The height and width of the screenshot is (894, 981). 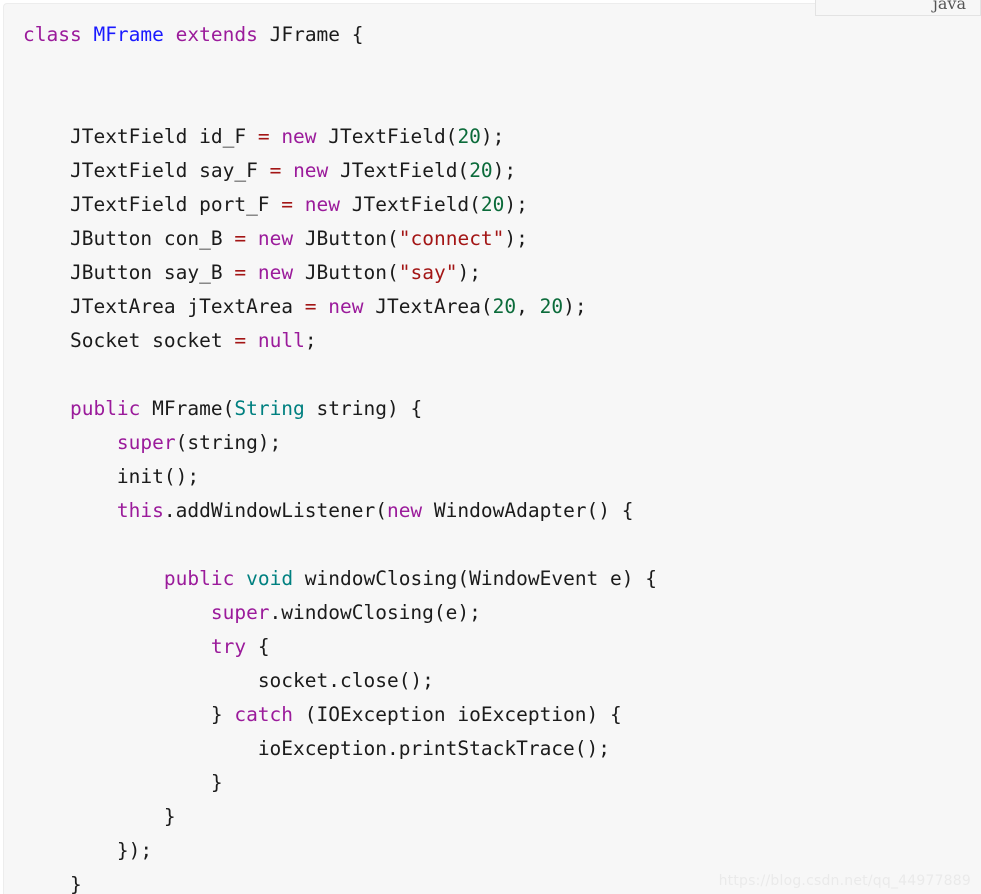 What do you see at coordinates (175, 204) in the screenshot?
I see `code-token: JTextField port_F` at bounding box center [175, 204].